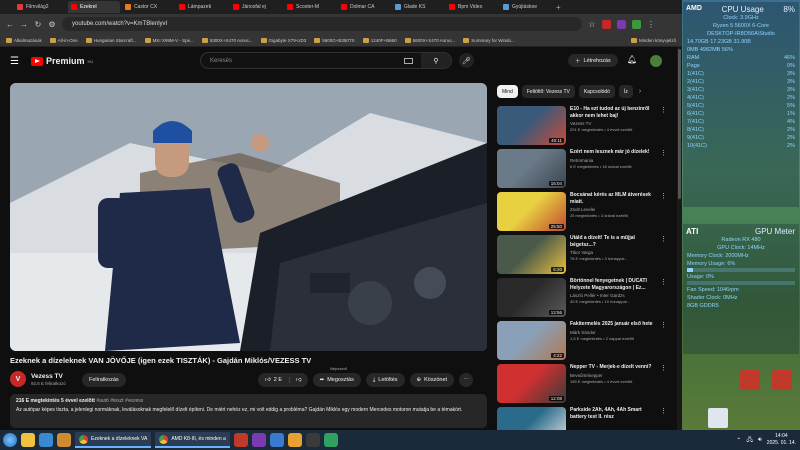 The image size is (800, 450). What do you see at coordinates (632, 59) in the screenshot?
I see `notifications-bell-icon: 🔔︎` at bounding box center [632, 59].